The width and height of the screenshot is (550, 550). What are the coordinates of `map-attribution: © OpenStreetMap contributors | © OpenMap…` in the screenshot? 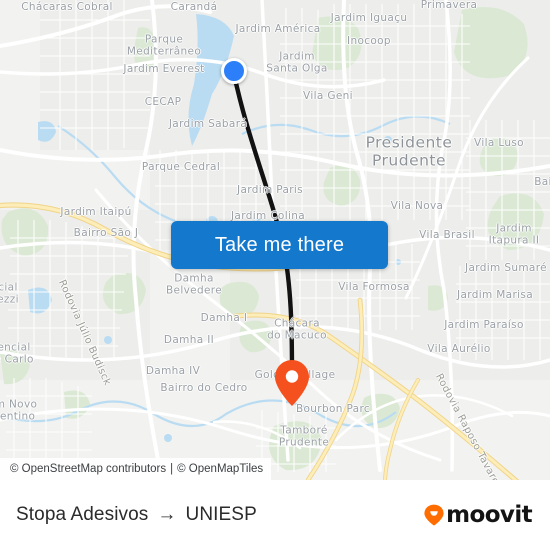 It's located at (136, 469).